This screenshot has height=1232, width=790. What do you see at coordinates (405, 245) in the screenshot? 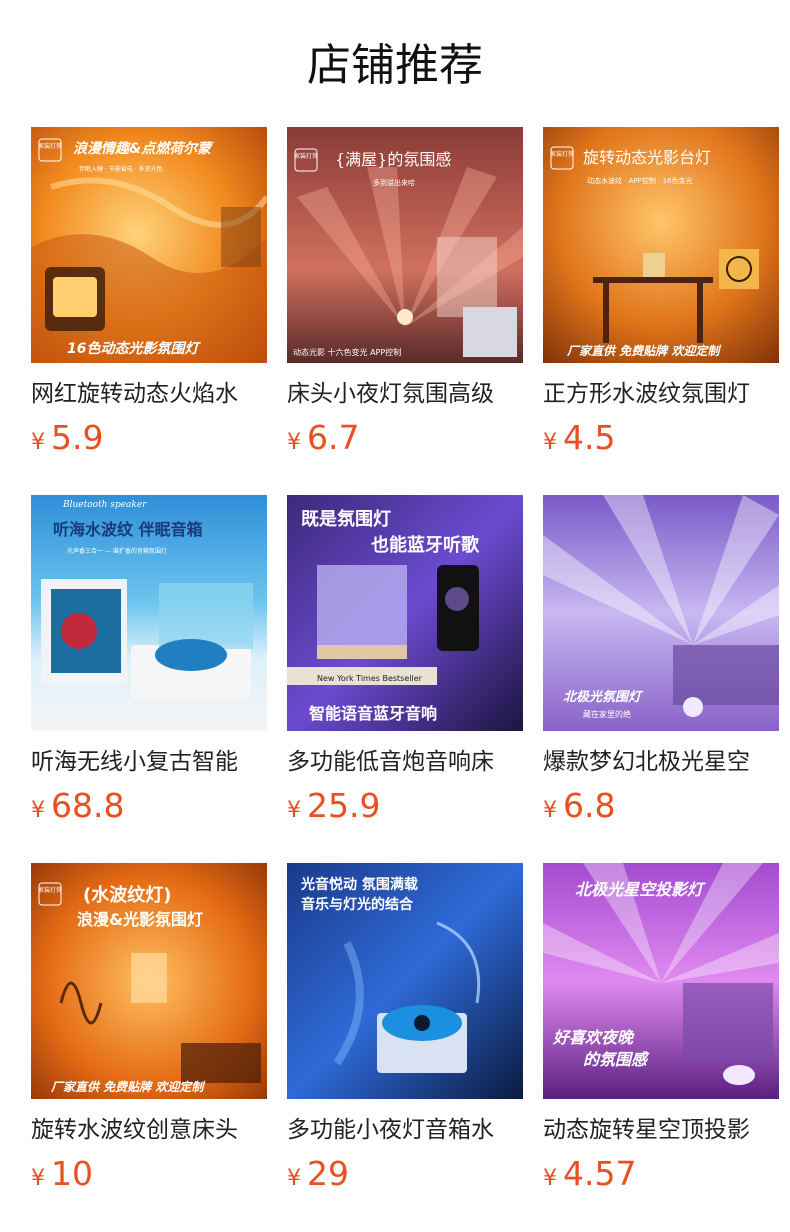
I see `product-image: 家装灯饰 {满屋}的氛围感 多到溢出来哈 动态光影 十六色变光 APP控制` at bounding box center [405, 245].